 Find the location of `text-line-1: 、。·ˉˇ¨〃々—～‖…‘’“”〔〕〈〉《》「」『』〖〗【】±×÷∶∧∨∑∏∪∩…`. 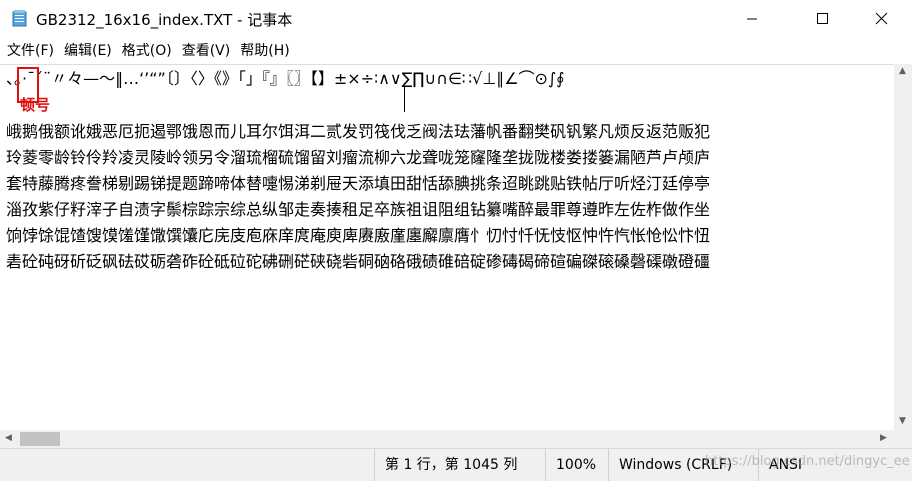

text-line-1: 、。·ˉˇ¨〃々—～‖…‘’“”〔〕〈〉《》「」『』〖〗【】±×÷∶∧∨∑∏∪∩… is located at coordinates (285, 78).